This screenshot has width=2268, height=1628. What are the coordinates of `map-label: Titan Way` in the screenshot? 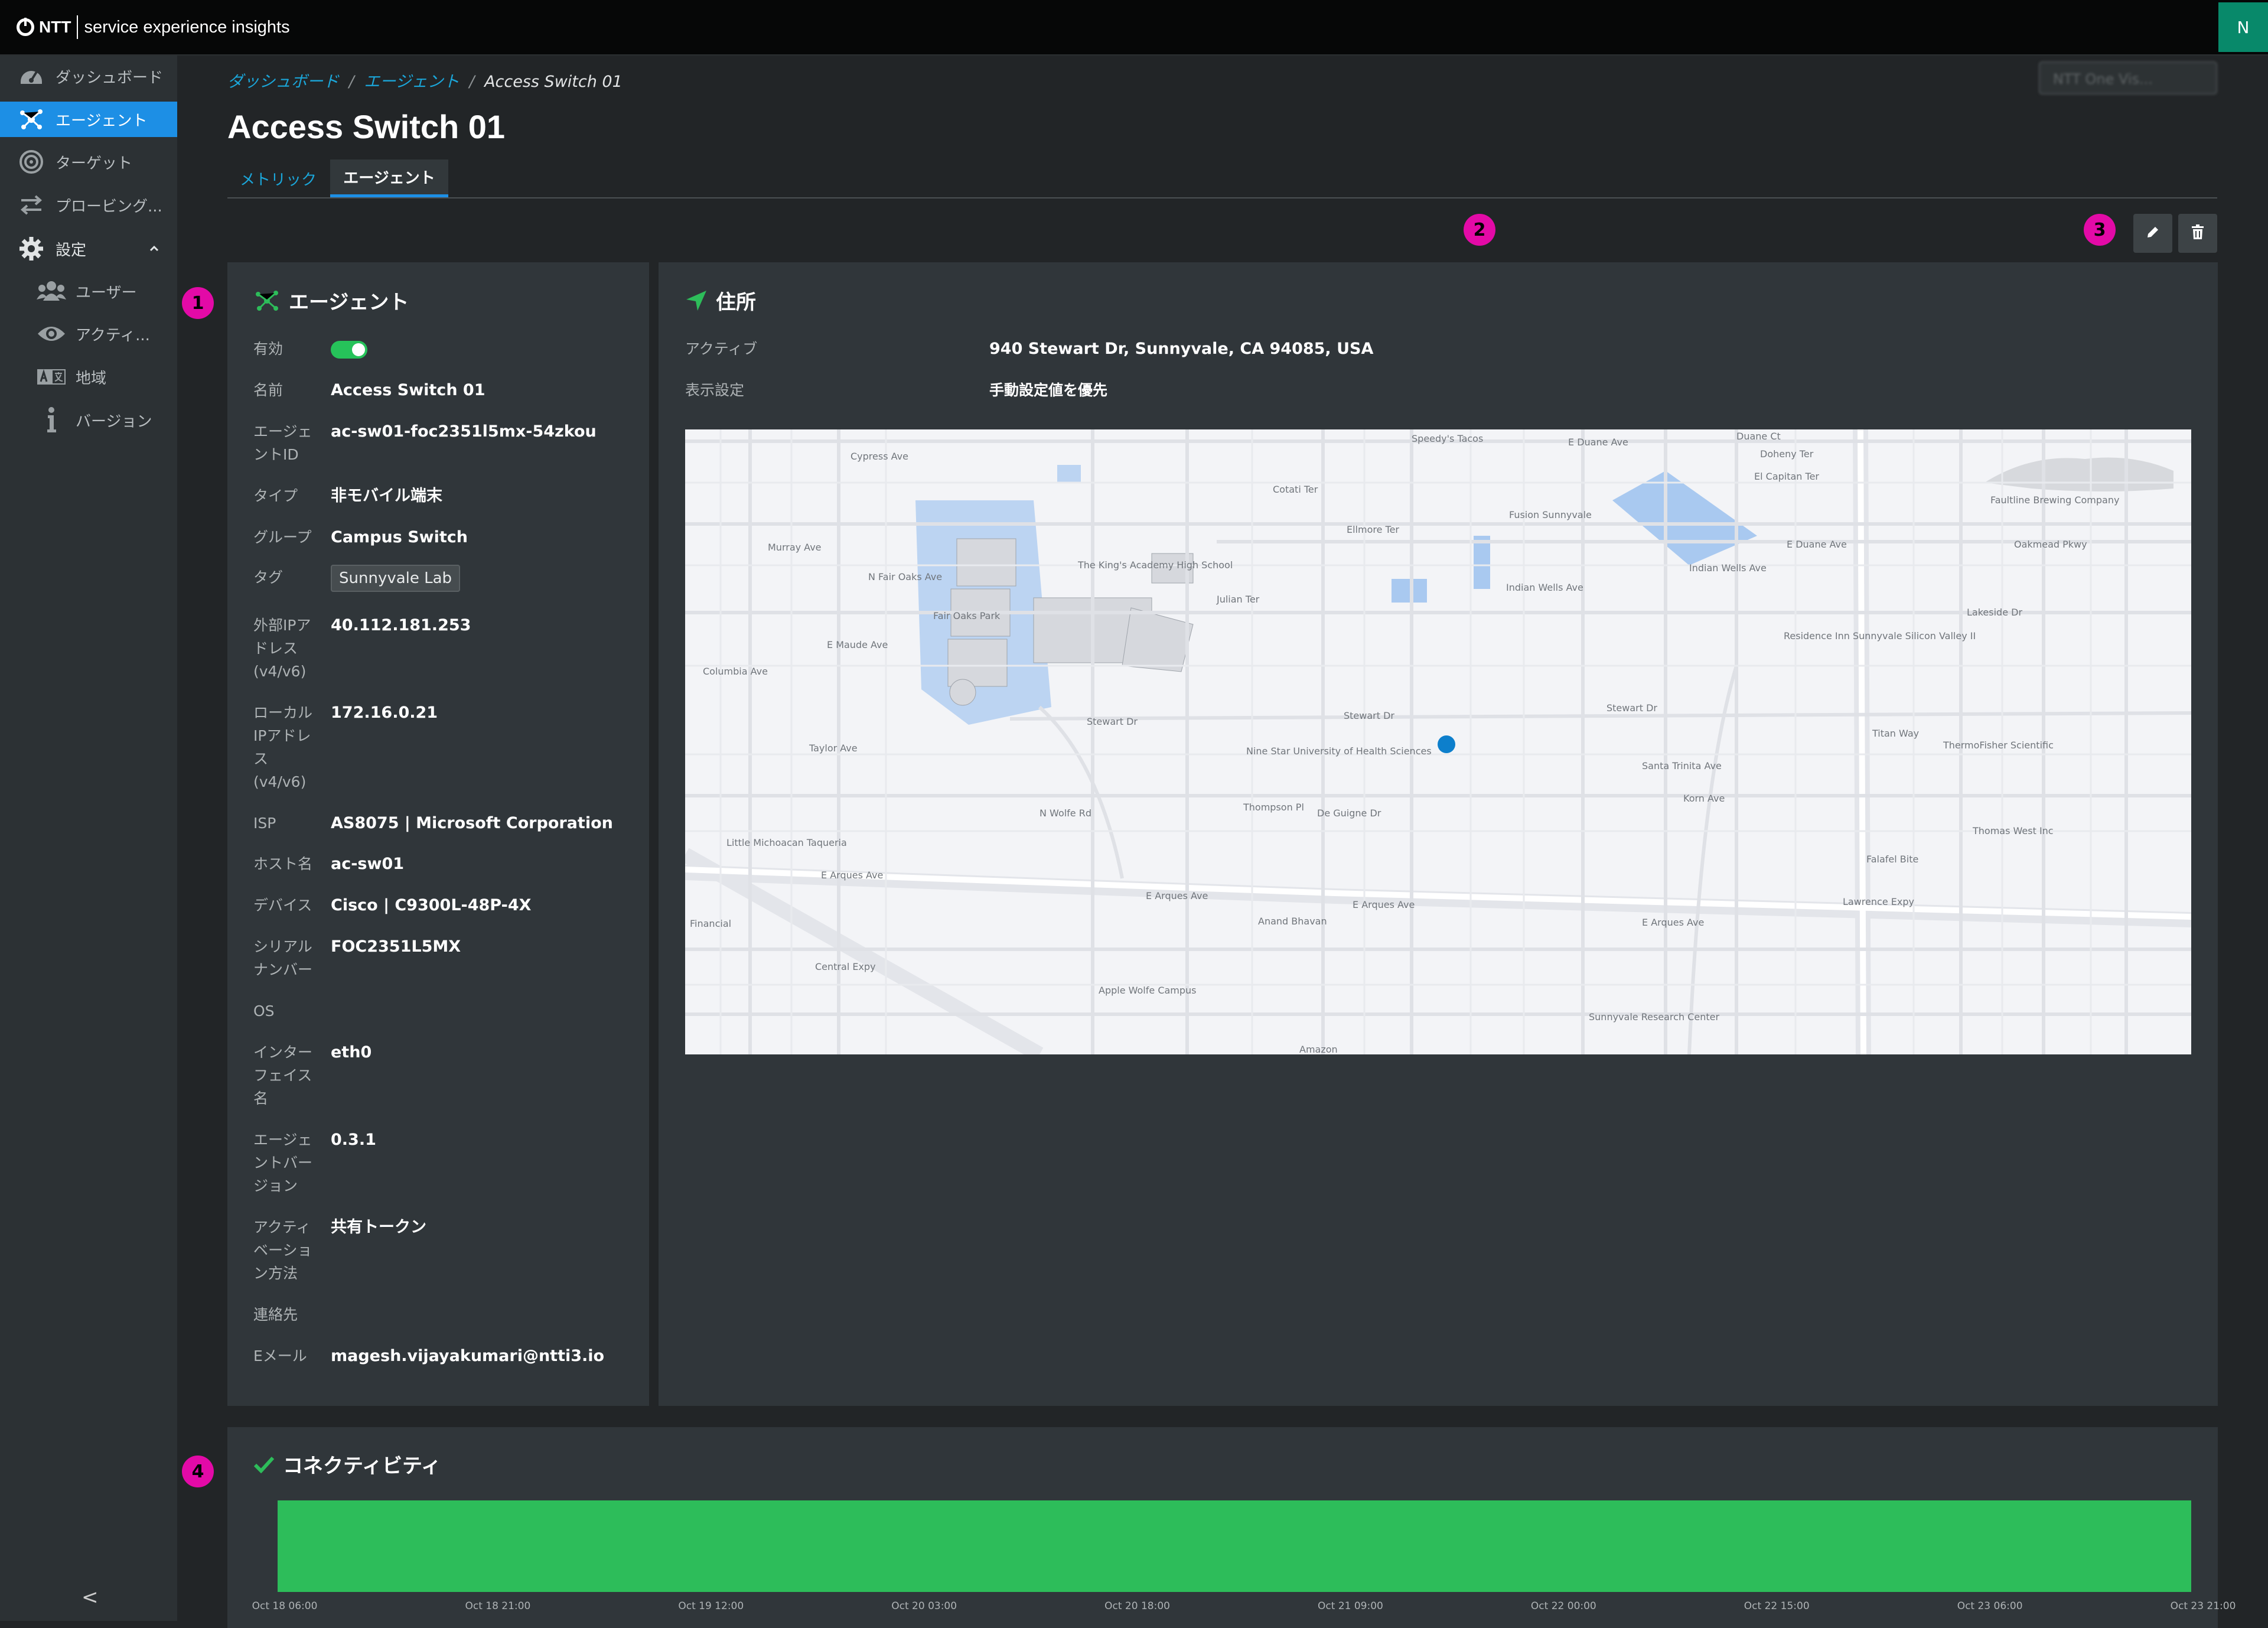 It's located at (1896, 733).